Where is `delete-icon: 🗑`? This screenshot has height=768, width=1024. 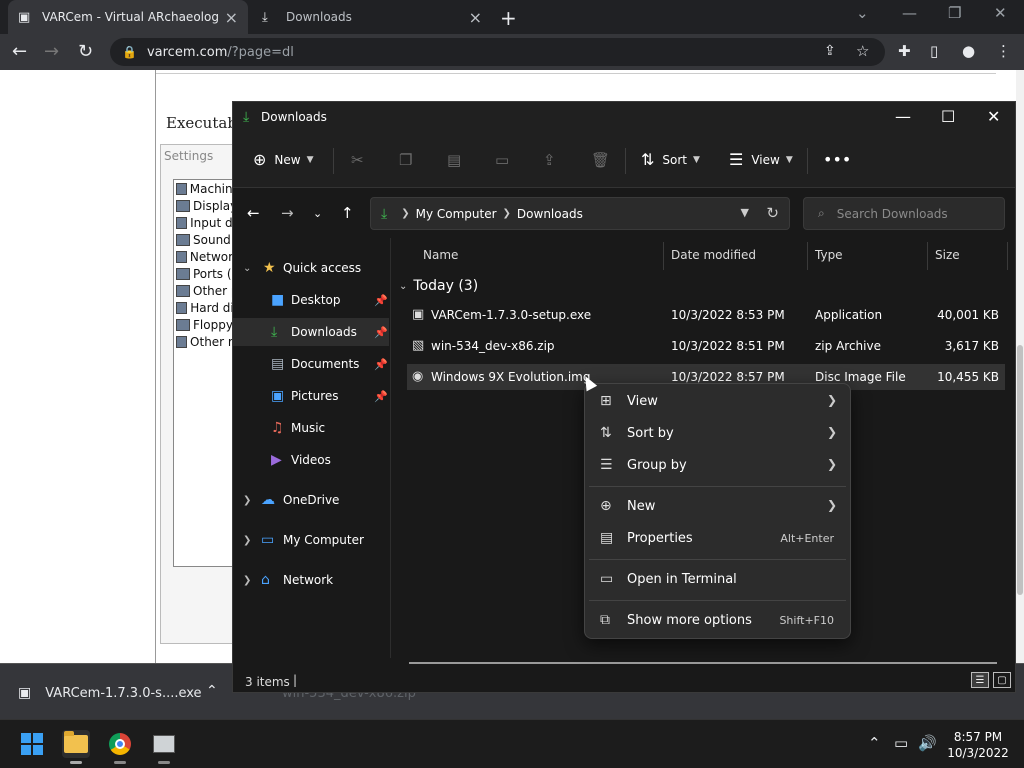
delete-icon: 🗑 is located at coordinates (600, 160).